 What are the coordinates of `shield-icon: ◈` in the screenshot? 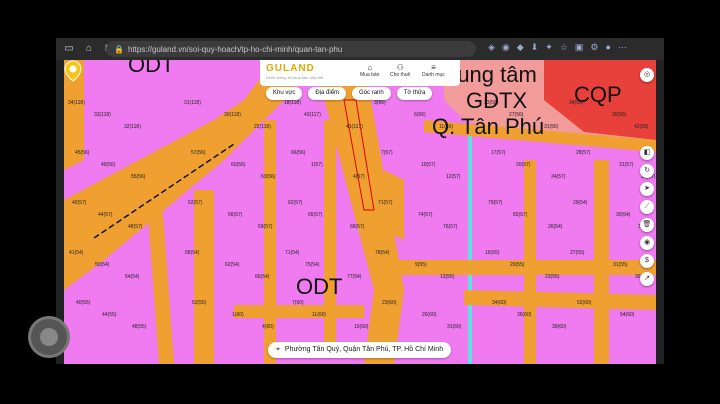 It's located at (491, 47).